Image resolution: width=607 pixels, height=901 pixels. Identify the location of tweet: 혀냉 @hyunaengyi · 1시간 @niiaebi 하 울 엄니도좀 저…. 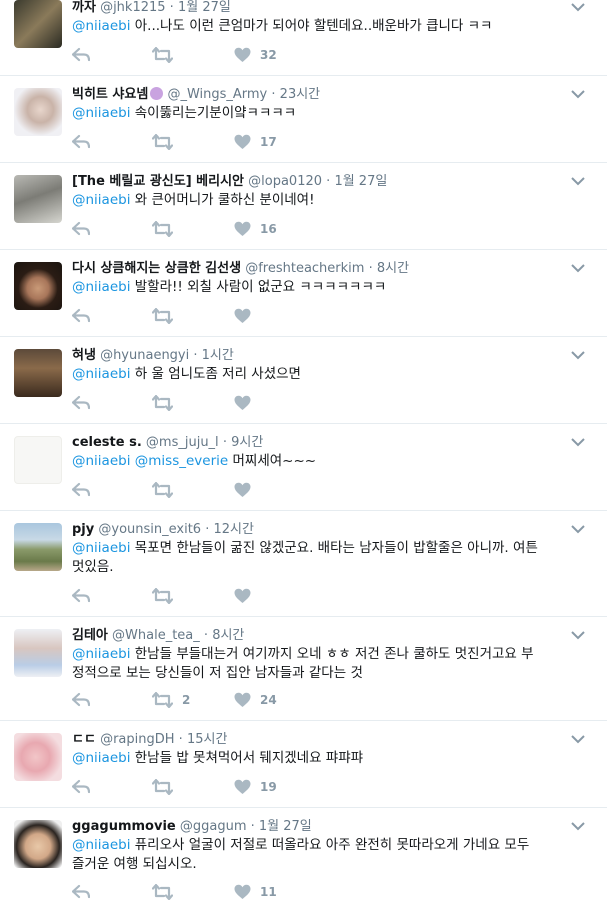
(303, 380).